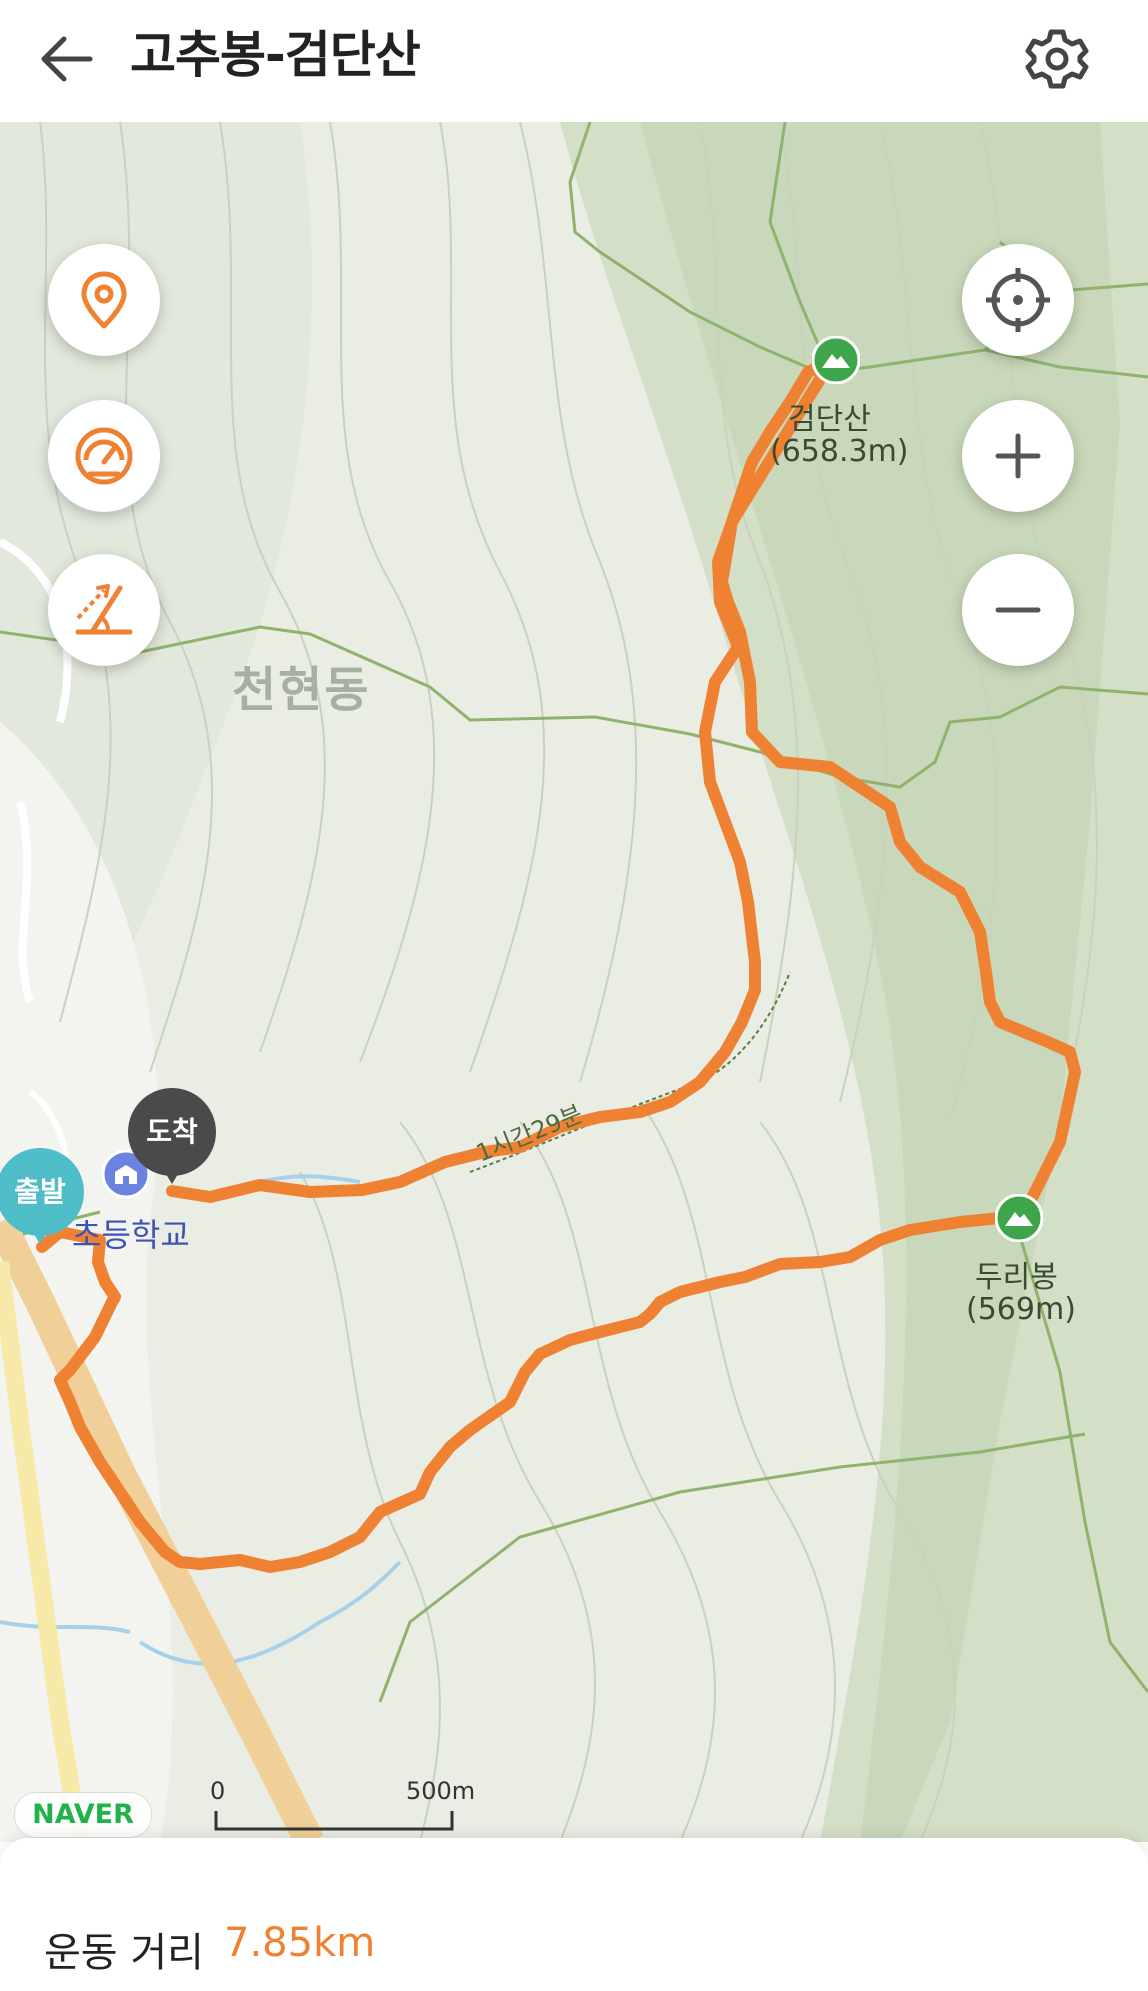 This screenshot has height=1991, width=1148. What do you see at coordinates (300, 1943) in the screenshot?
I see `distance-value: 7.85km` at bounding box center [300, 1943].